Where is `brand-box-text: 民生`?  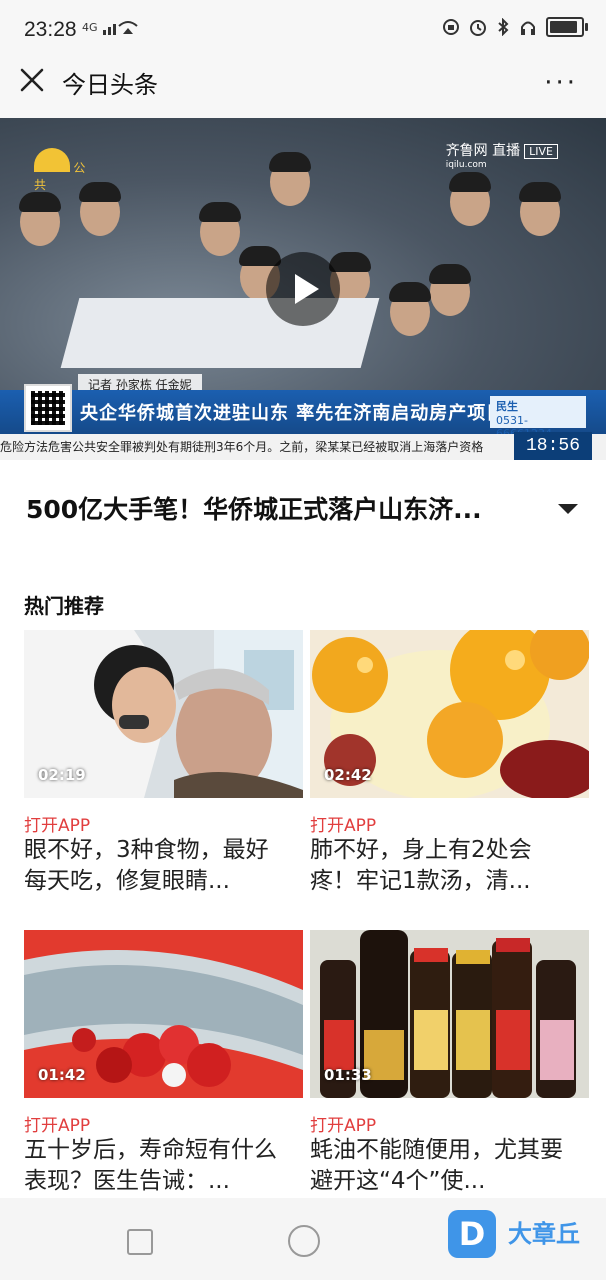 brand-box-text: 民生 is located at coordinates (507, 406).